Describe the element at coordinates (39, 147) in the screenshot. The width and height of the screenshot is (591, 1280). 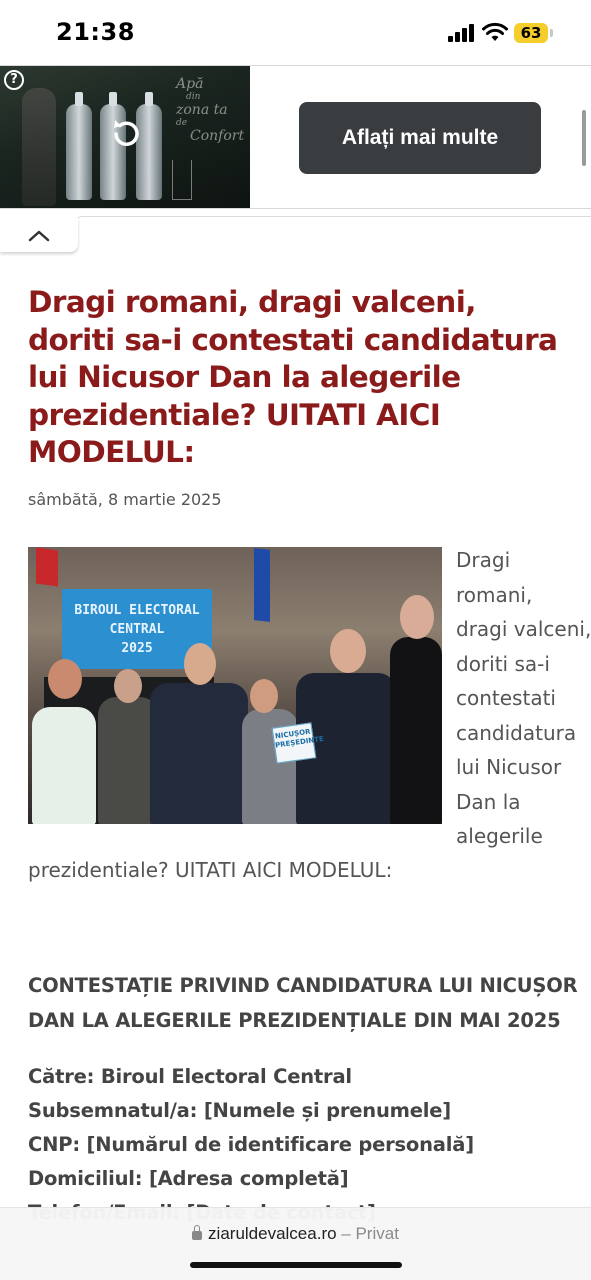
I see `ad-person-figure` at that location.